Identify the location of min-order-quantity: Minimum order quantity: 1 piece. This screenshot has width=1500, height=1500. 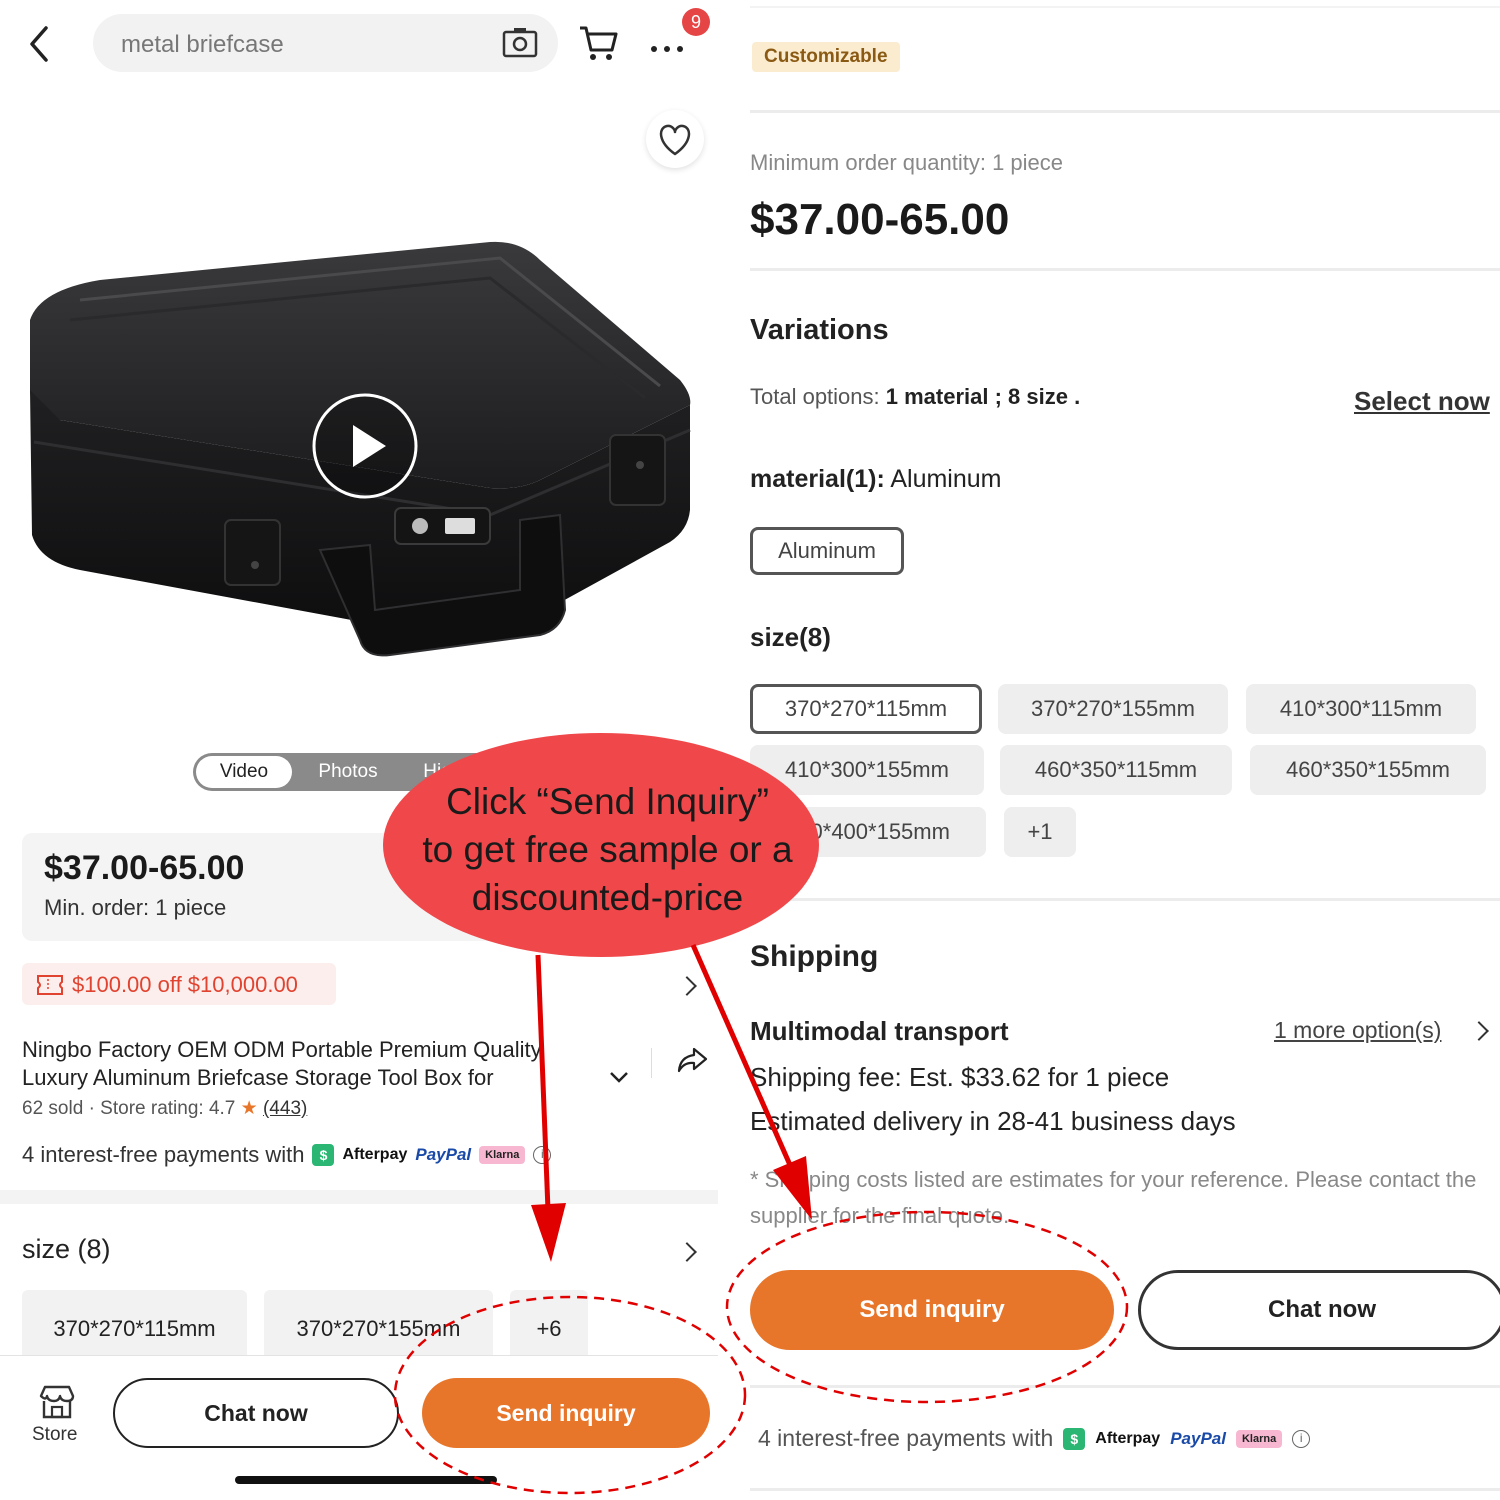
(907, 162).